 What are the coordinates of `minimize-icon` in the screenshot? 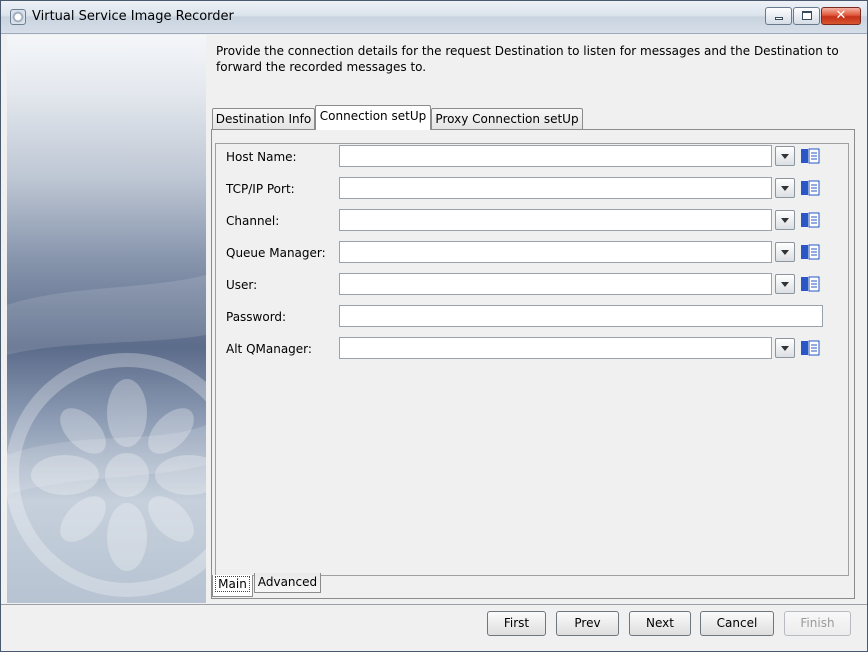 It's located at (779, 18).